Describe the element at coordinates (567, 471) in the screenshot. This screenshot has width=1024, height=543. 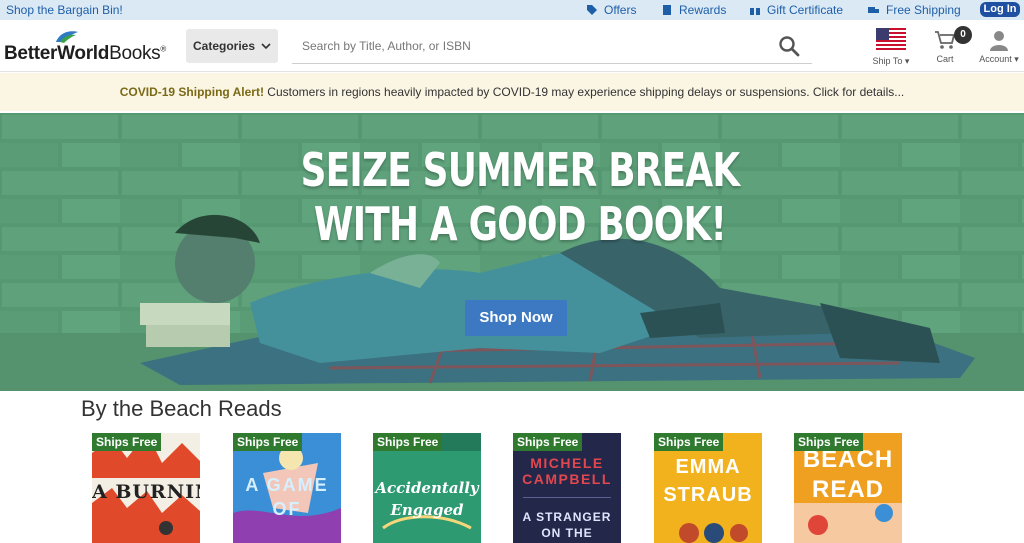
I see `book-cover-author: MICHELE CAMPBELL` at that location.